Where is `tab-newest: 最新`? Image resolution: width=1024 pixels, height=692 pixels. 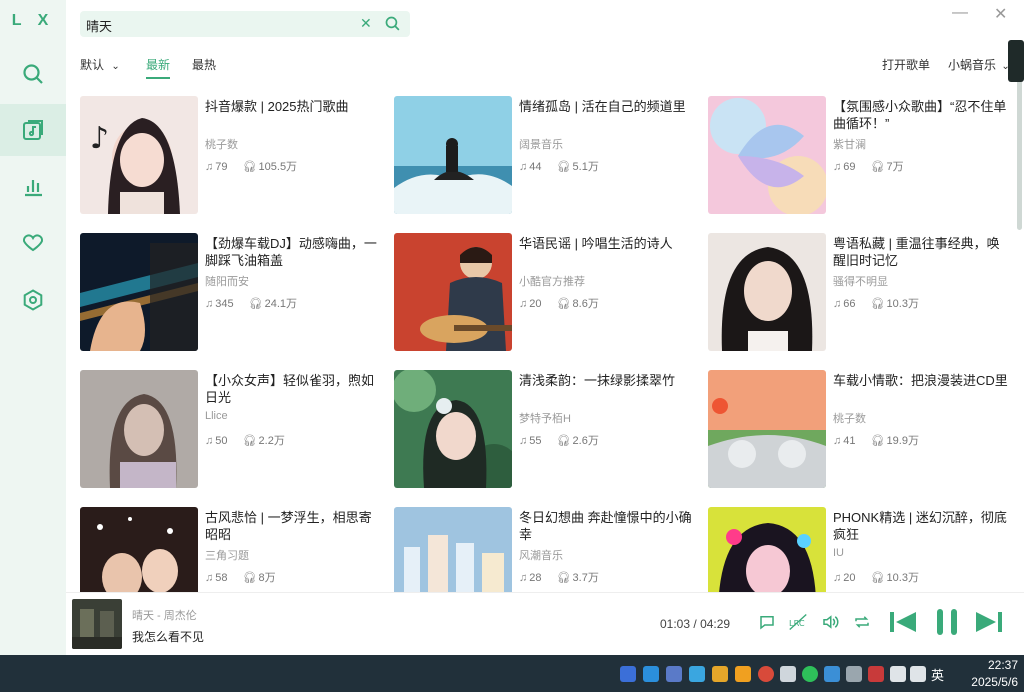
tab-newest: 最新 is located at coordinates (158, 67).